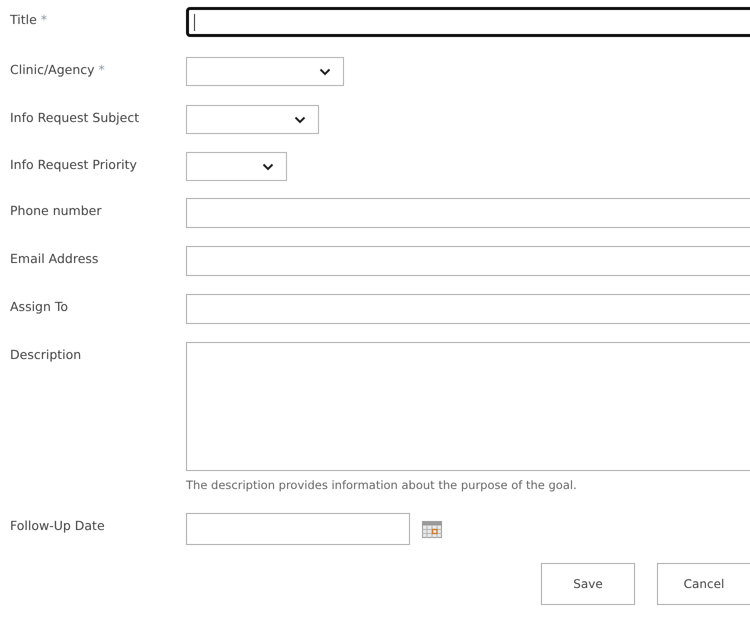 This screenshot has height=622, width=750. What do you see at coordinates (75, 117) in the screenshot?
I see `field-label: Info Request Subject` at bounding box center [75, 117].